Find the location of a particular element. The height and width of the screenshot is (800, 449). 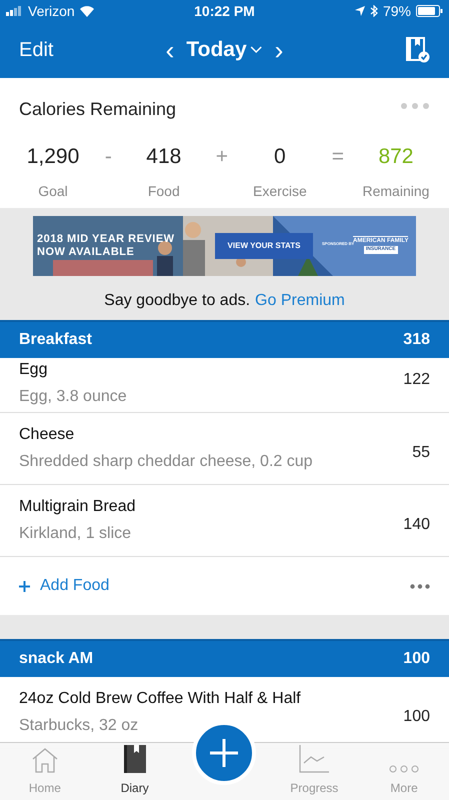

tab-button: Progress is located at coordinates (314, 771).